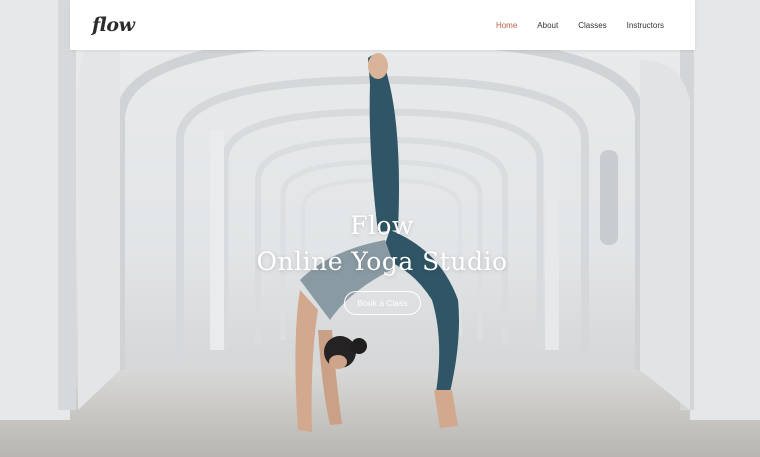  What do you see at coordinates (506, 25) in the screenshot?
I see `nav-item-home: Home` at bounding box center [506, 25].